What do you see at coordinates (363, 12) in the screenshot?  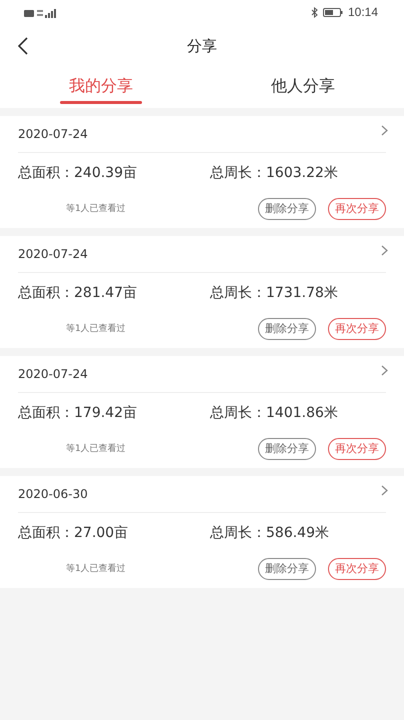 I see `status-time: 10:14` at bounding box center [363, 12].